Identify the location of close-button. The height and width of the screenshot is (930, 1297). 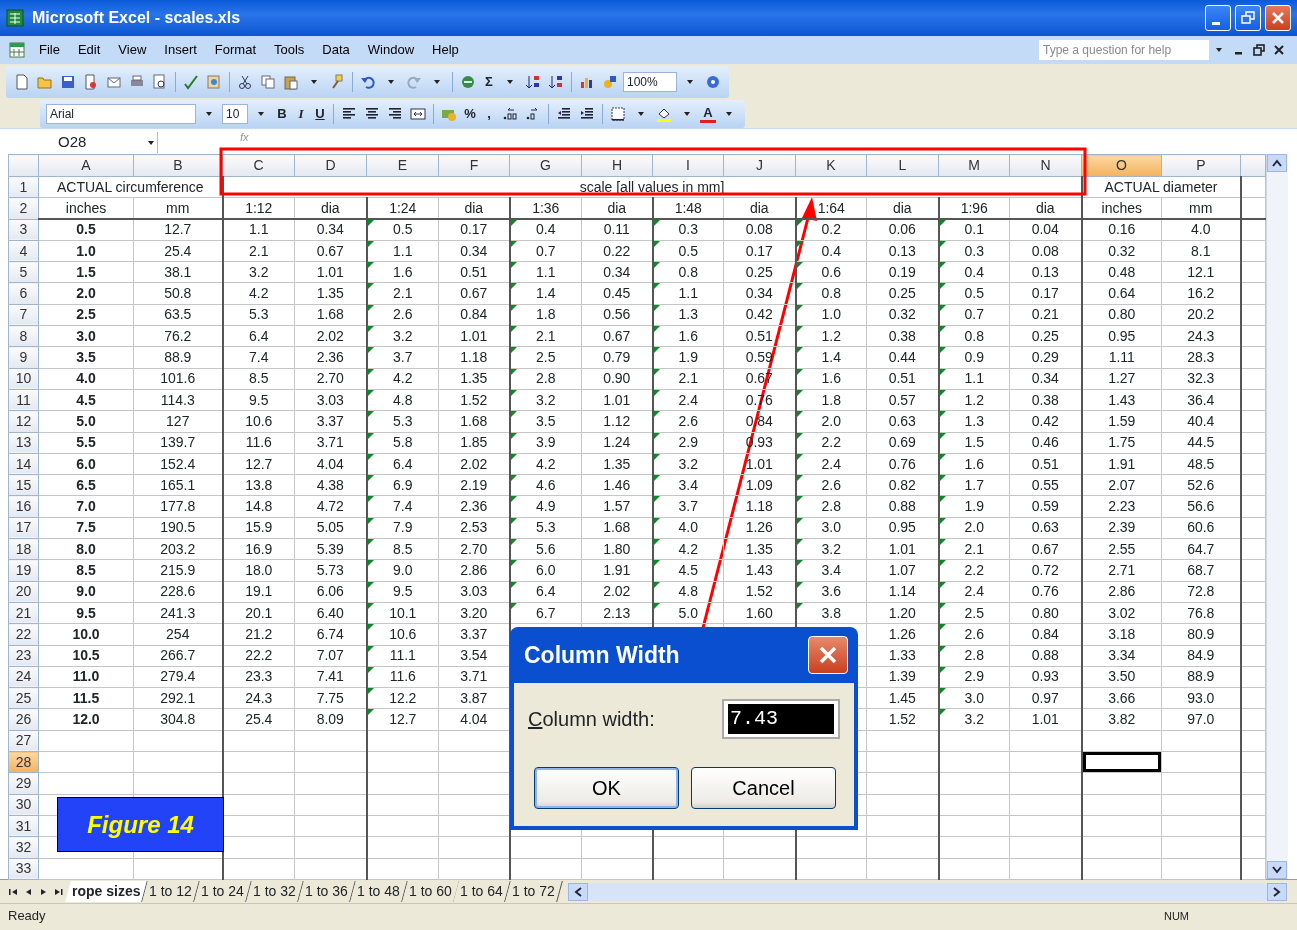
(1278, 18).